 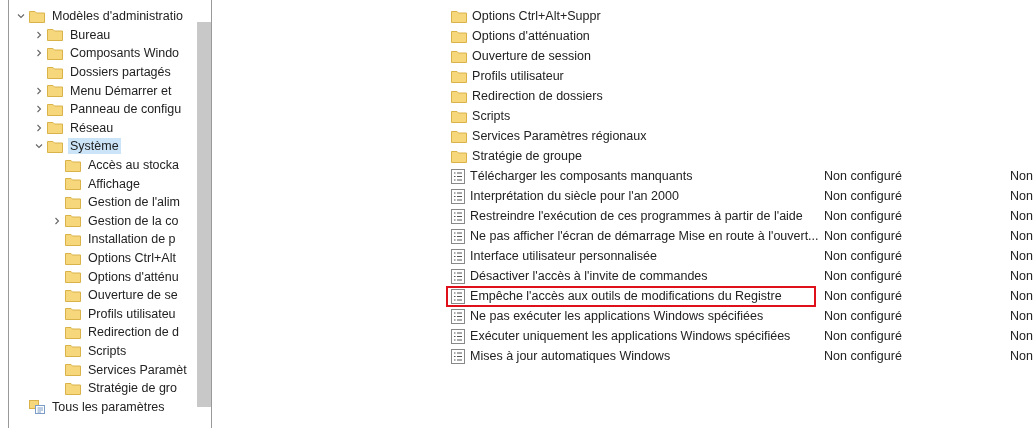 What do you see at coordinates (125, 53) in the screenshot?
I see `tree-item: Composants Windo` at bounding box center [125, 53].